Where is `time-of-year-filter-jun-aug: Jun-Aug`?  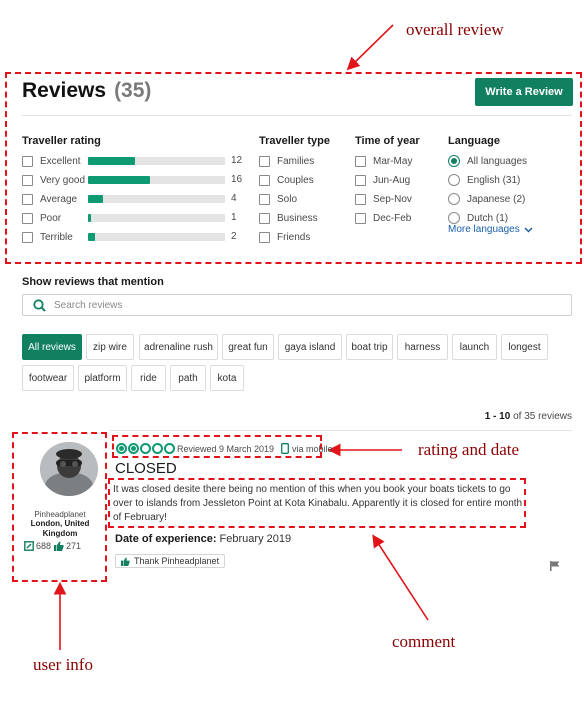
time-of-year-filter-jun-aug: Jun-Aug is located at coordinates (382, 180).